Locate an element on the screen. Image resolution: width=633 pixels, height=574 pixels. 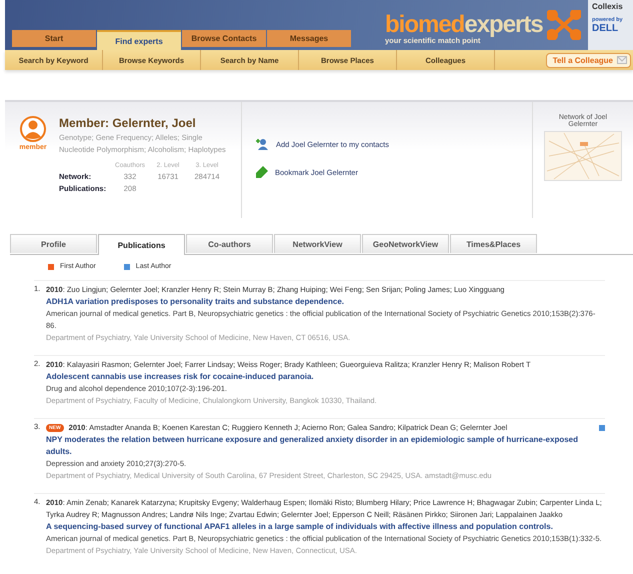
add-contact-icon is located at coordinates (262, 144).